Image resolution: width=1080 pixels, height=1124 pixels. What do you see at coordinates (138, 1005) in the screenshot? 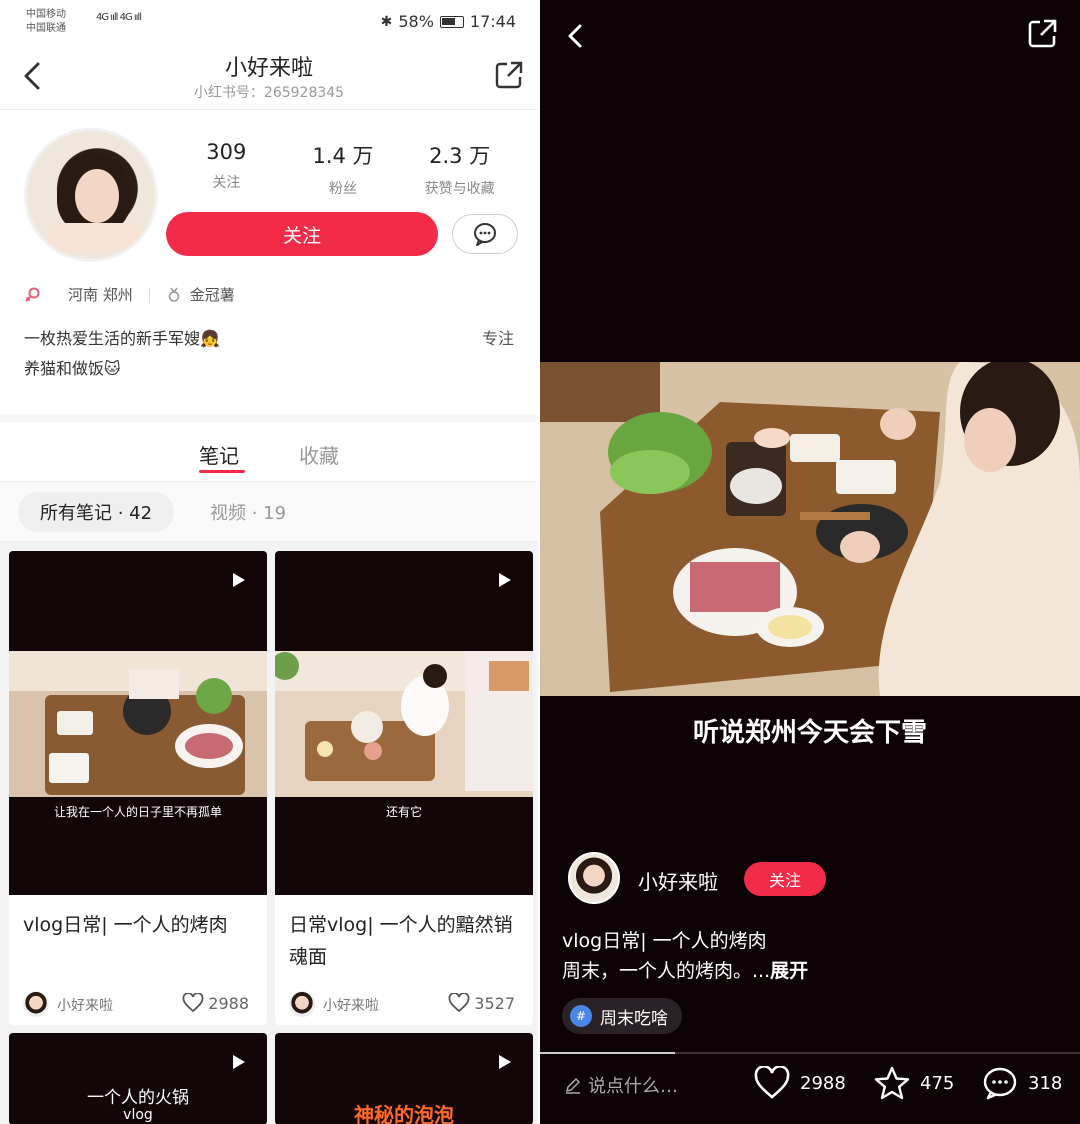
I see `note-meta: 小好来啦 2988` at bounding box center [138, 1005].